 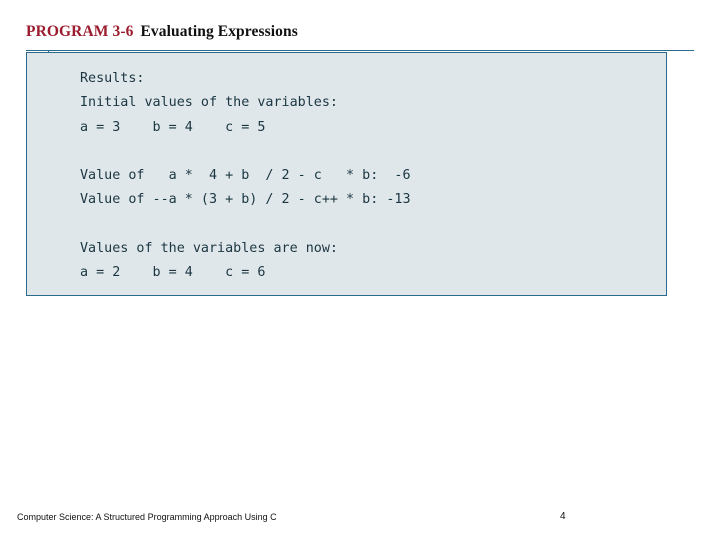 I want to click on page-title: PROGRAM 3-6 Evaluating Expressions, so click(x=162, y=32).